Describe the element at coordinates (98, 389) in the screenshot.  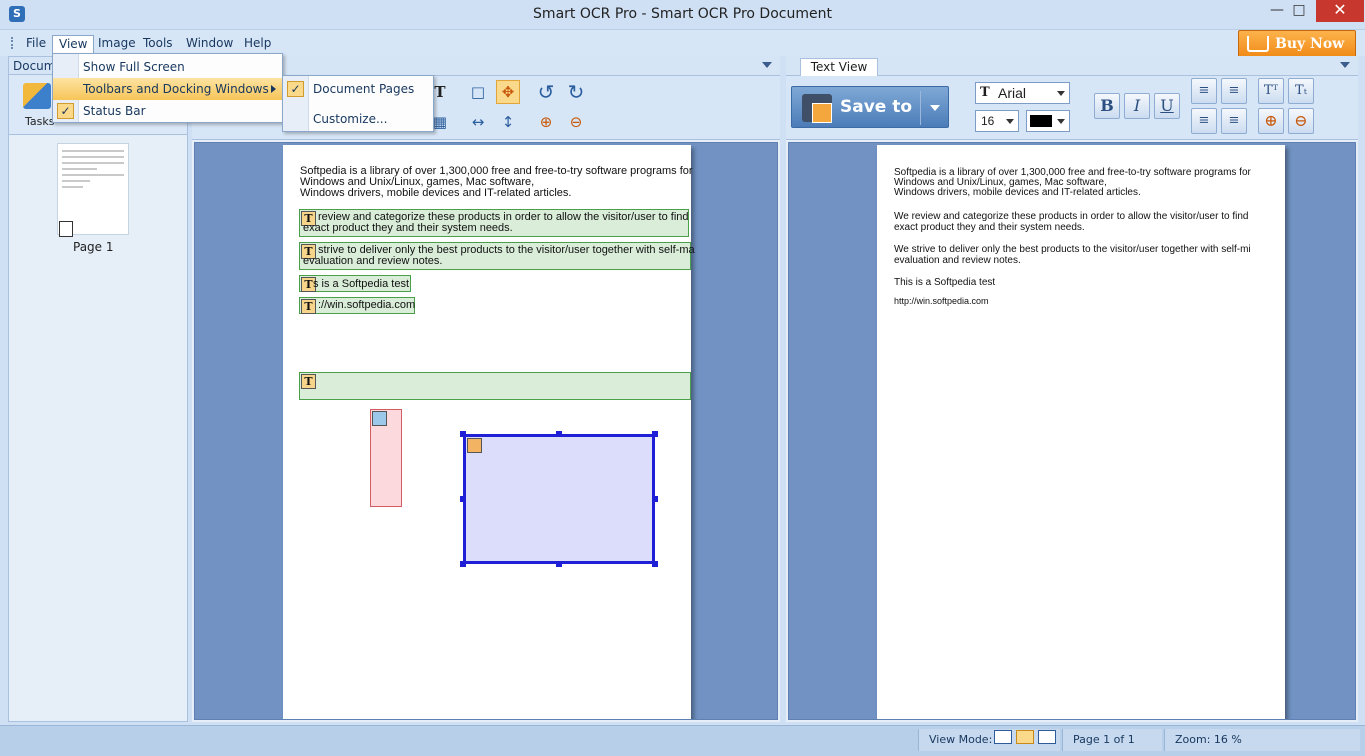
I see `document-pages-panel: Documen Tasks Page 1` at that location.